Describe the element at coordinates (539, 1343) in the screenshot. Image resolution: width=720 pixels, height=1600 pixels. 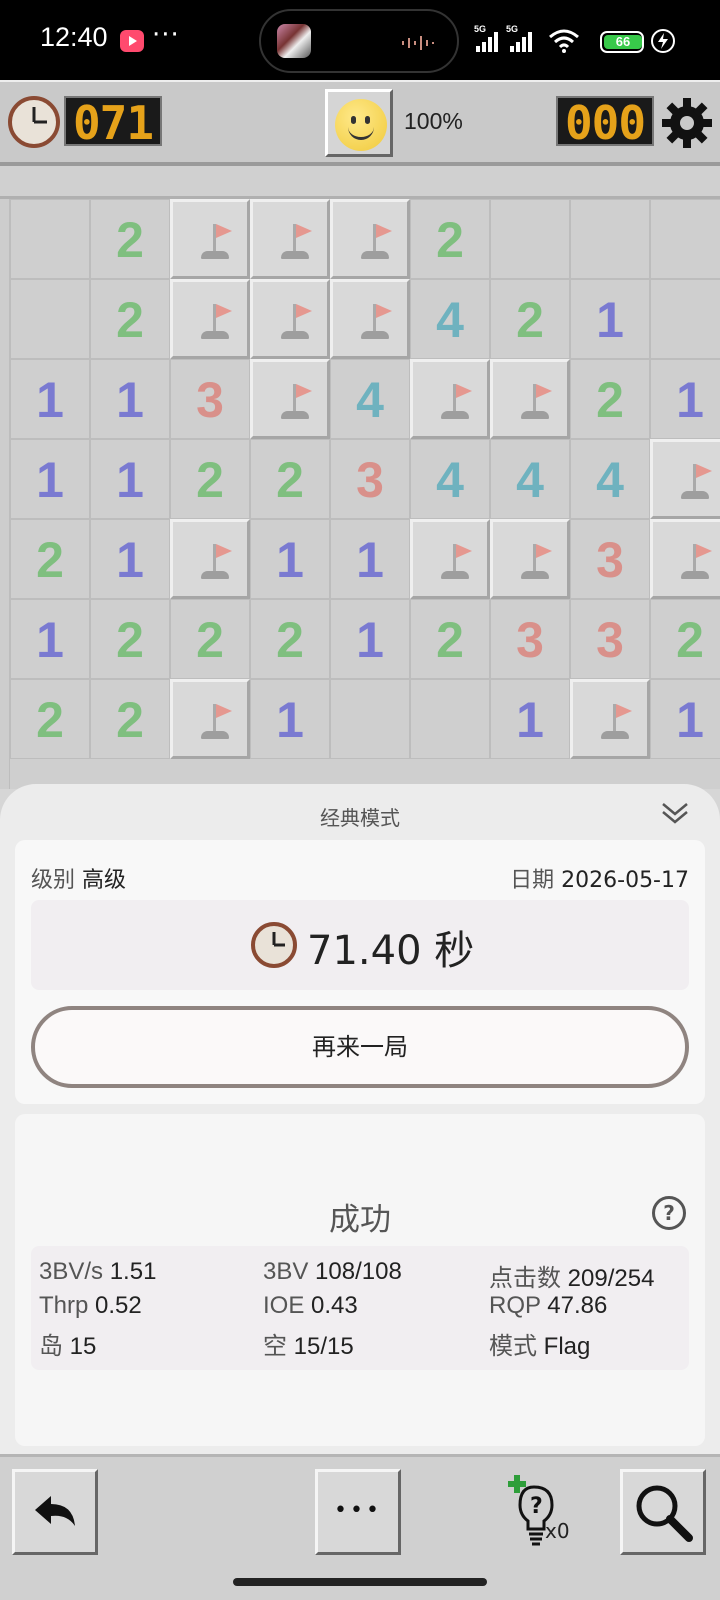
I see `stat-item: 模式 Flag` at that location.